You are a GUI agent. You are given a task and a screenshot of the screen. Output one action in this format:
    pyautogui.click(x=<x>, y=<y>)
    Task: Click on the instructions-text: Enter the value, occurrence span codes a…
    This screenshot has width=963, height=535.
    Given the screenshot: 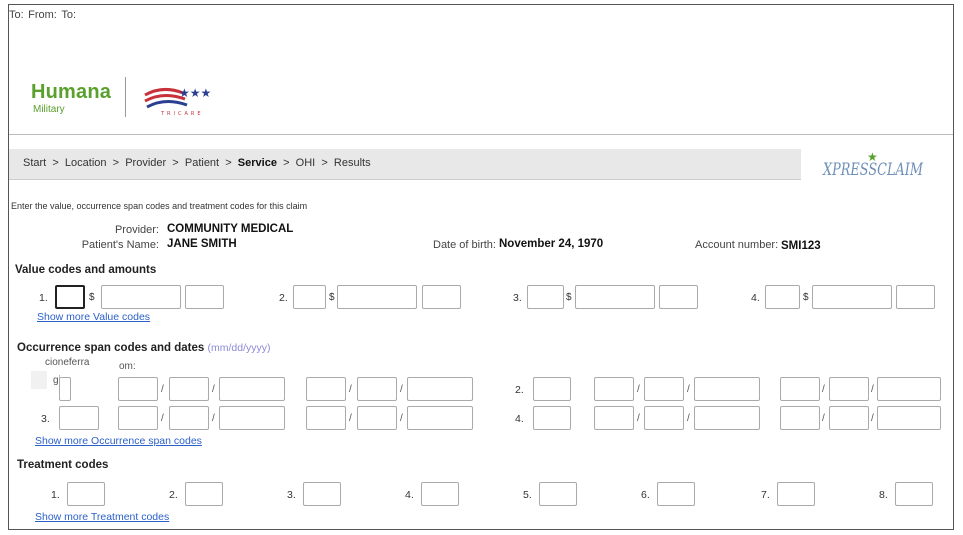 What is the action you would take?
    pyautogui.click(x=159, y=206)
    